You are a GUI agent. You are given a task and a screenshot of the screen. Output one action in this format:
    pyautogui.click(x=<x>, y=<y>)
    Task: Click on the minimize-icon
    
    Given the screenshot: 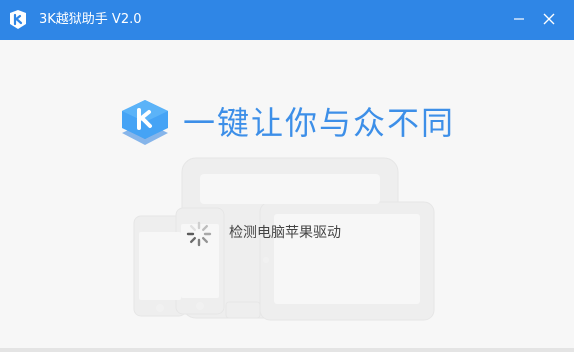 What is the action you would take?
    pyautogui.click(x=519, y=19)
    